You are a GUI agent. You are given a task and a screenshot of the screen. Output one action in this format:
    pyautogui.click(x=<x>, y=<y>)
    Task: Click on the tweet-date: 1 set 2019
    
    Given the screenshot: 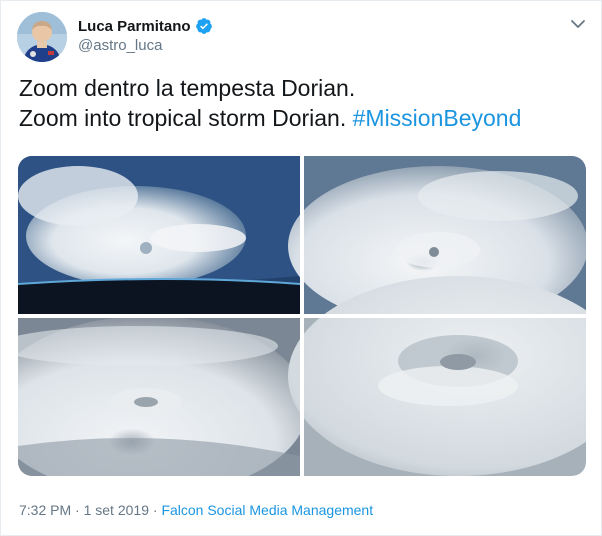 What is the action you would take?
    pyautogui.click(x=116, y=510)
    